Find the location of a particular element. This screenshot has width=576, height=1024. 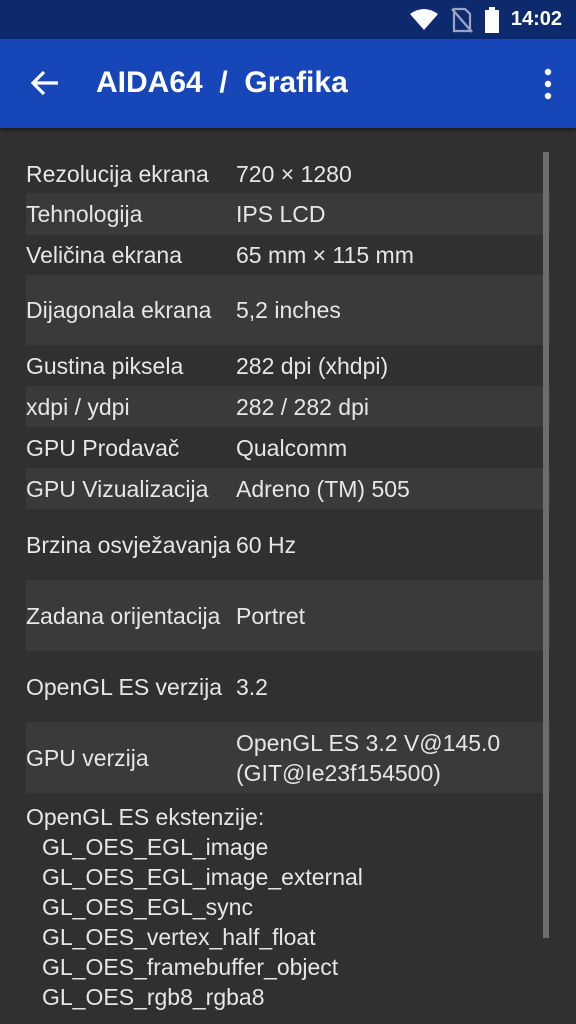

status-icons: 14:02 is located at coordinates (485, 19).